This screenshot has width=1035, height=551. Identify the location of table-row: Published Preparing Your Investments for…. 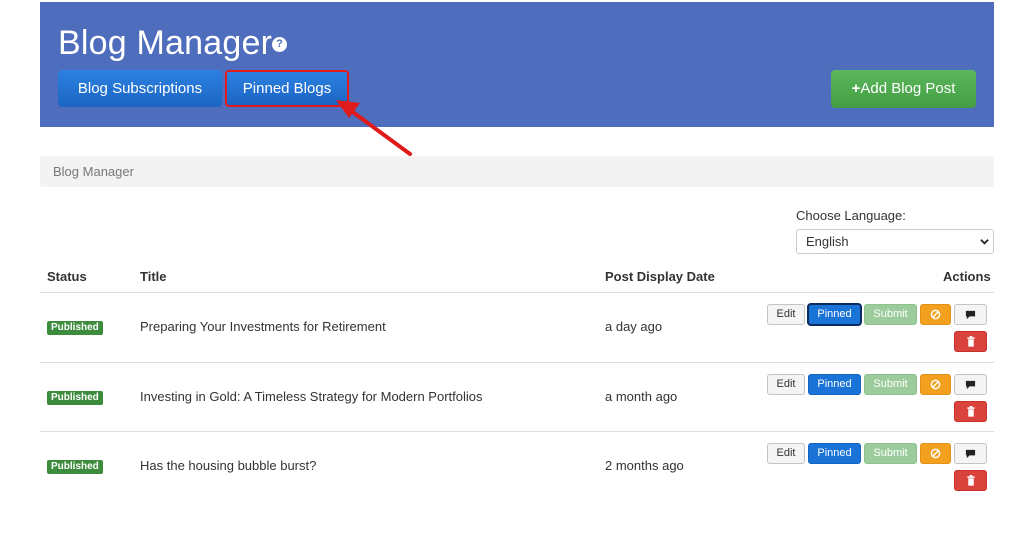
(517, 327).